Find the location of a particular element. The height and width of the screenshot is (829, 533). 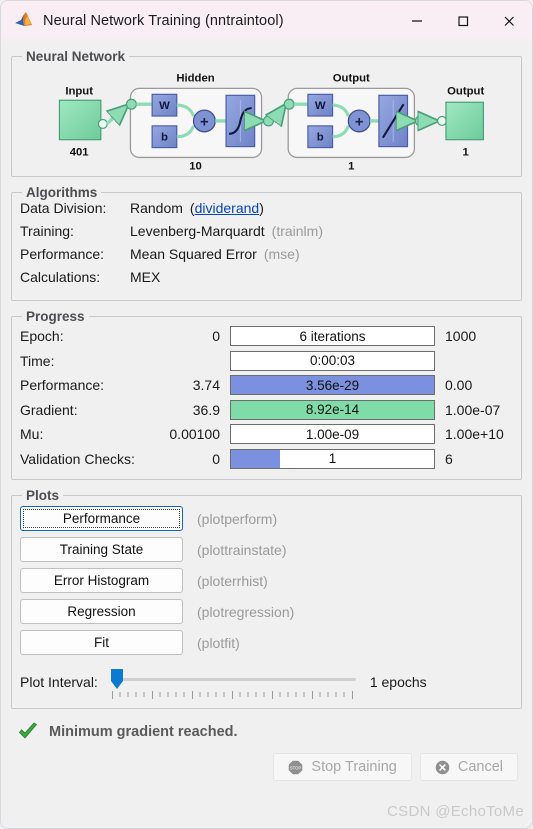

stop-training-button: STOP Stop Training is located at coordinates (342, 767).